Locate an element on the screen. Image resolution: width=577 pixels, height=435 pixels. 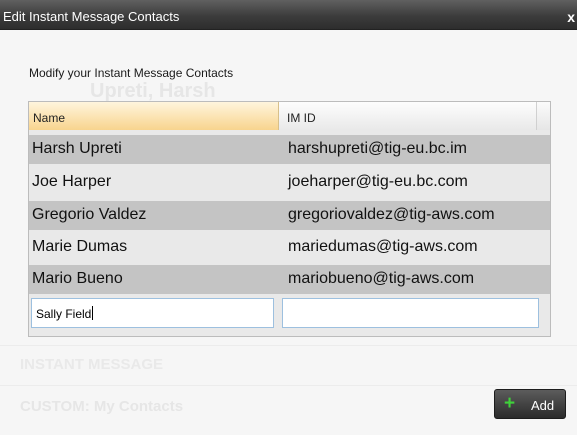
cell-im-id: joeharper@tig-eu.bc.com is located at coordinates (378, 181).